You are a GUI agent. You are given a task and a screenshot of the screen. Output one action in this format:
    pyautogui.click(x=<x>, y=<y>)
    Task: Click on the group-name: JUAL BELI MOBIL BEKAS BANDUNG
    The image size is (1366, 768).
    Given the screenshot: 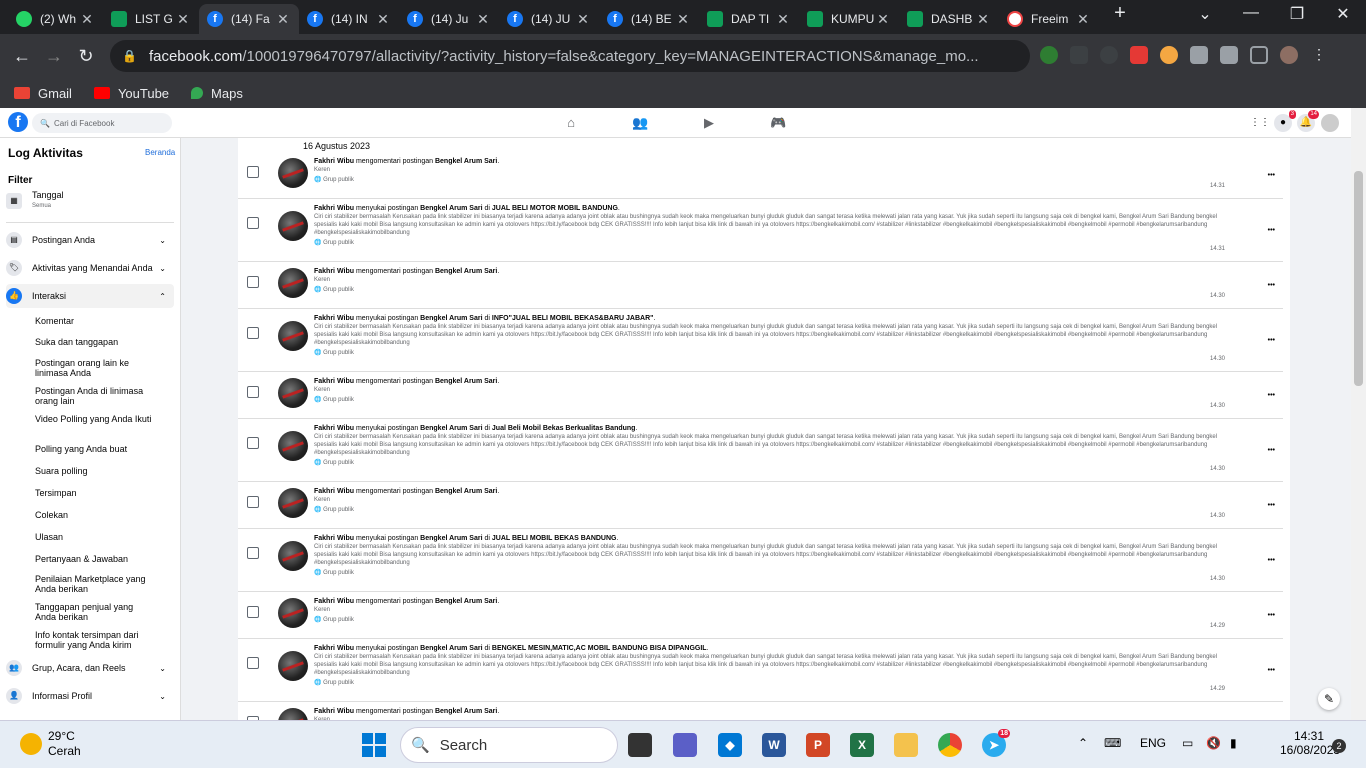 What is the action you would take?
    pyautogui.click(x=554, y=538)
    